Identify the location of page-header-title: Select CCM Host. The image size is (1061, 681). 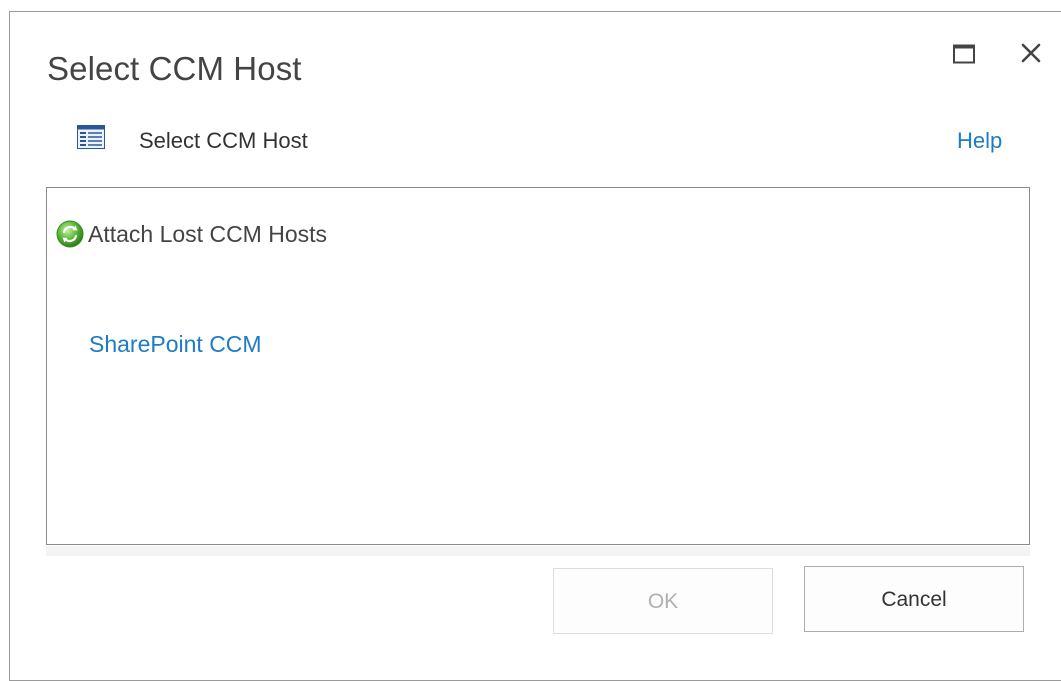
(223, 140).